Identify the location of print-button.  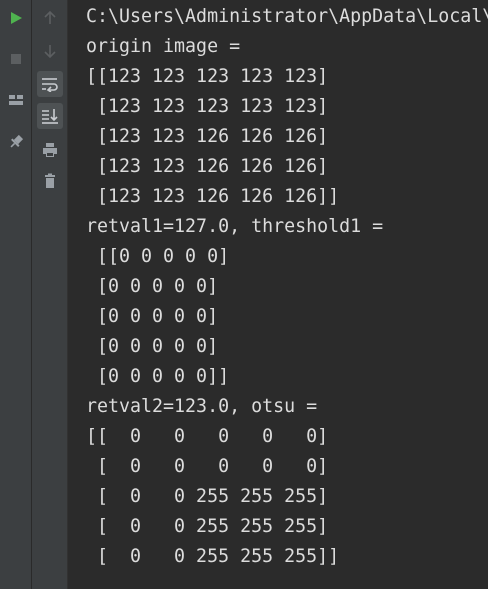
(50, 150).